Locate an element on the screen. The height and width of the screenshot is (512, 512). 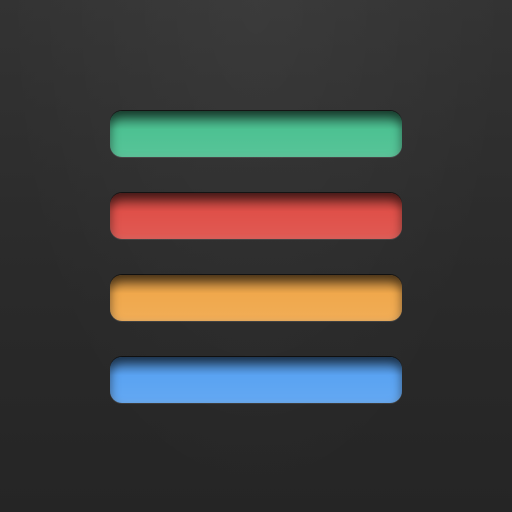
green-bar is located at coordinates (256, 134).